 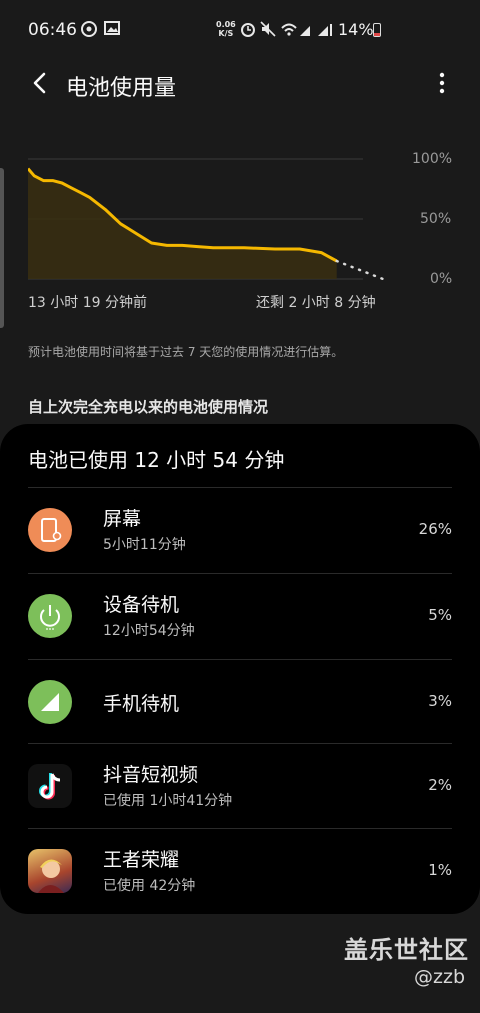 I want to click on usage-name: 设备待机, so click(x=141, y=605).